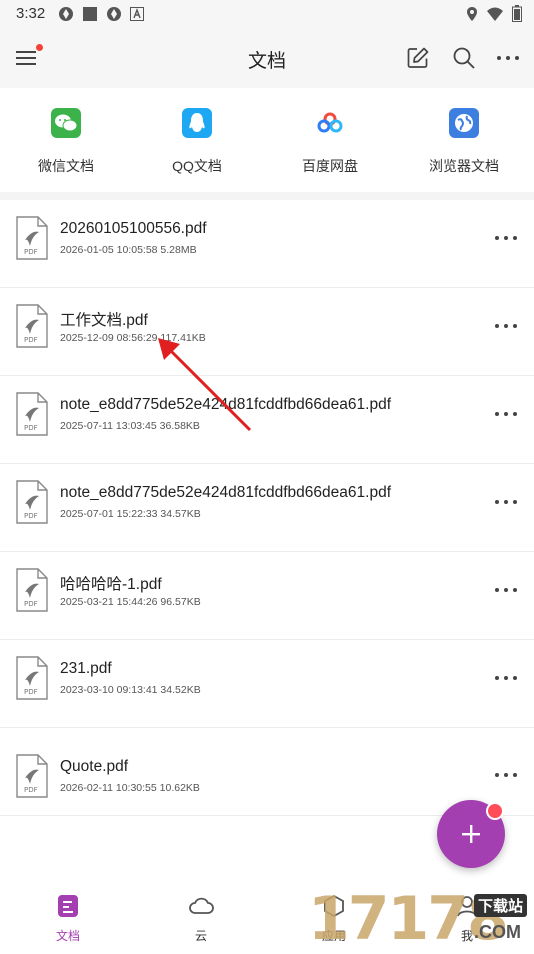  I want to click on file-size: 34.57KB, so click(180, 514).